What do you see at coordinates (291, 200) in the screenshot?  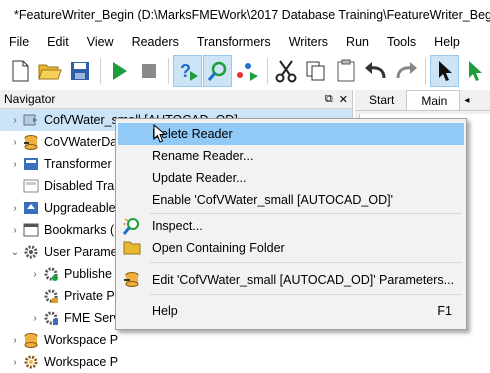 I see `menu-item-enable-reader: Enable 'CofVWater_small [AUTOCAD_OD]'` at bounding box center [291, 200].